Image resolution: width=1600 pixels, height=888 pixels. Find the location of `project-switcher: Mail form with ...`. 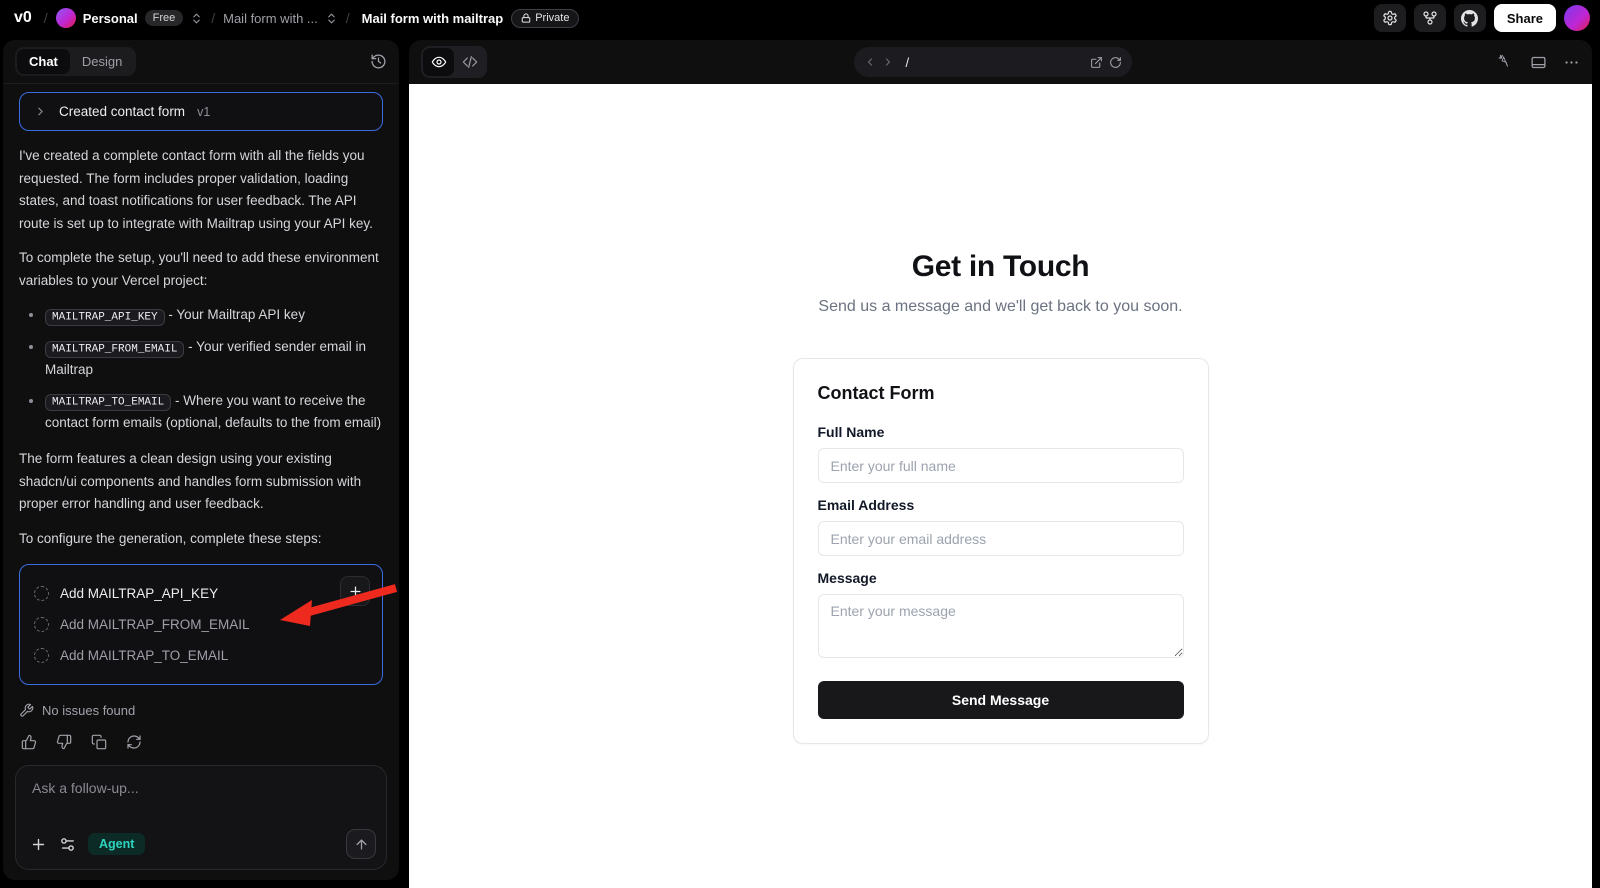

project-switcher: Mail form with ... is located at coordinates (280, 18).